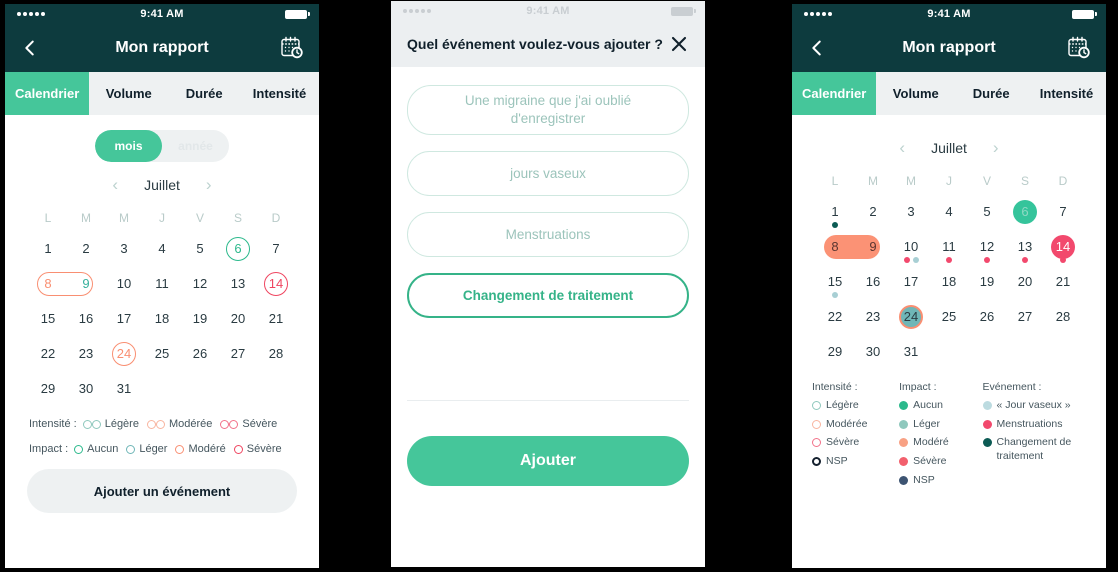  I want to click on event-option-2: jours vaseux, so click(548, 174).